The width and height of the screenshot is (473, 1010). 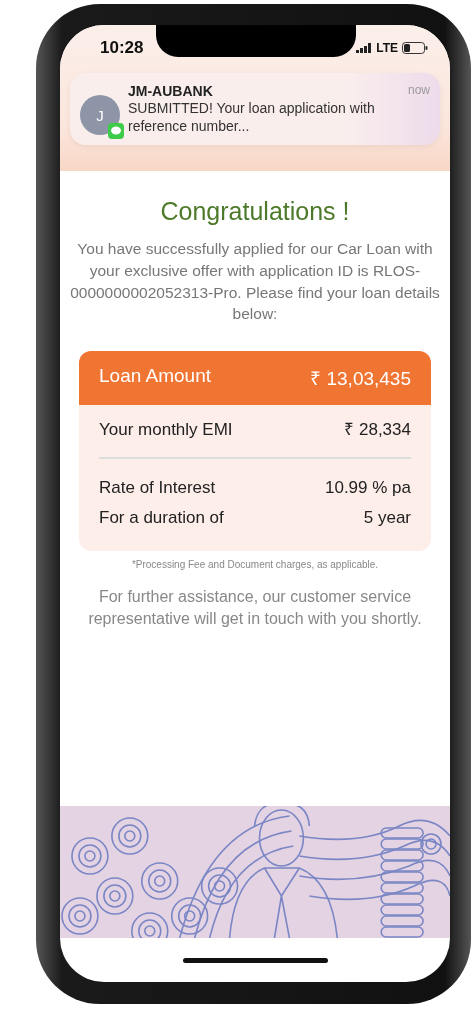 I want to click on network-type: LTE, so click(x=387, y=48).